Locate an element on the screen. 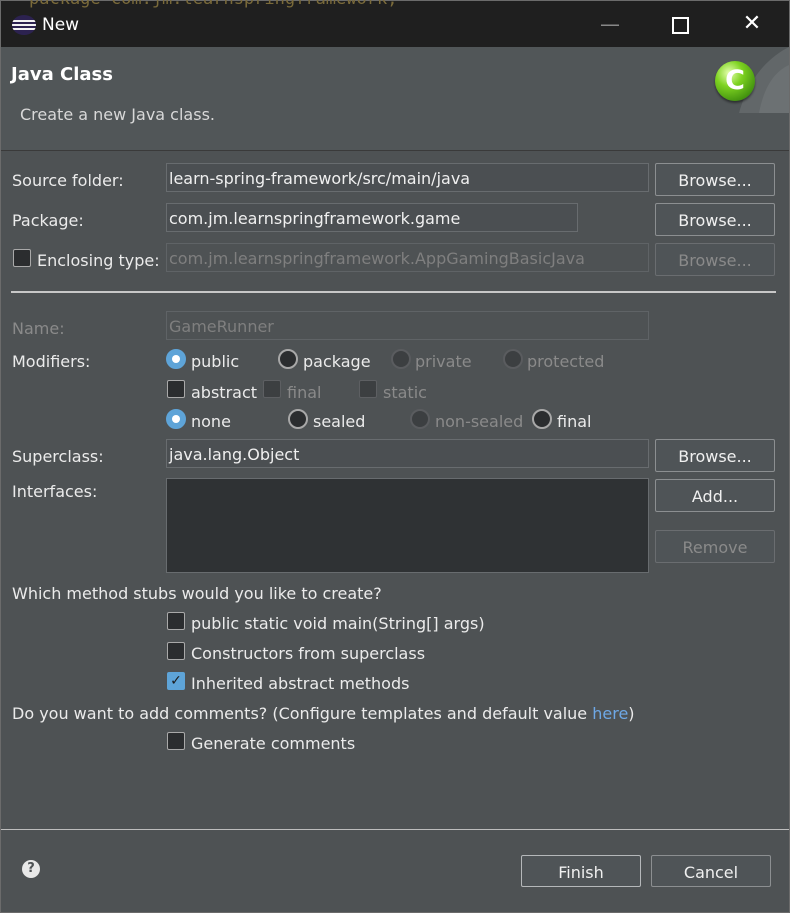 The height and width of the screenshot is (913, 790). enclosing-type-checkbox is located at coordinates (22, 258).